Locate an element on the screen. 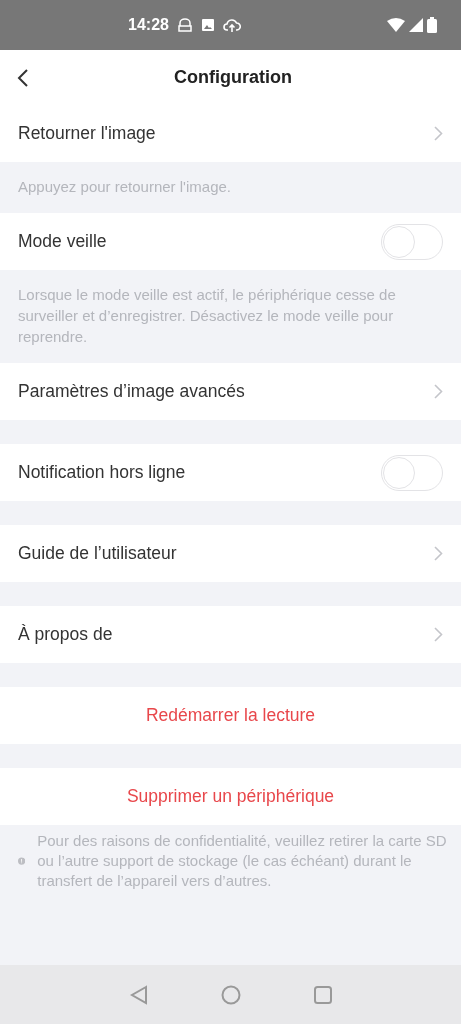 The height and width of the screenshot is (1024, 461). settings-label: Mode veille is located at coordinates (62, 242).